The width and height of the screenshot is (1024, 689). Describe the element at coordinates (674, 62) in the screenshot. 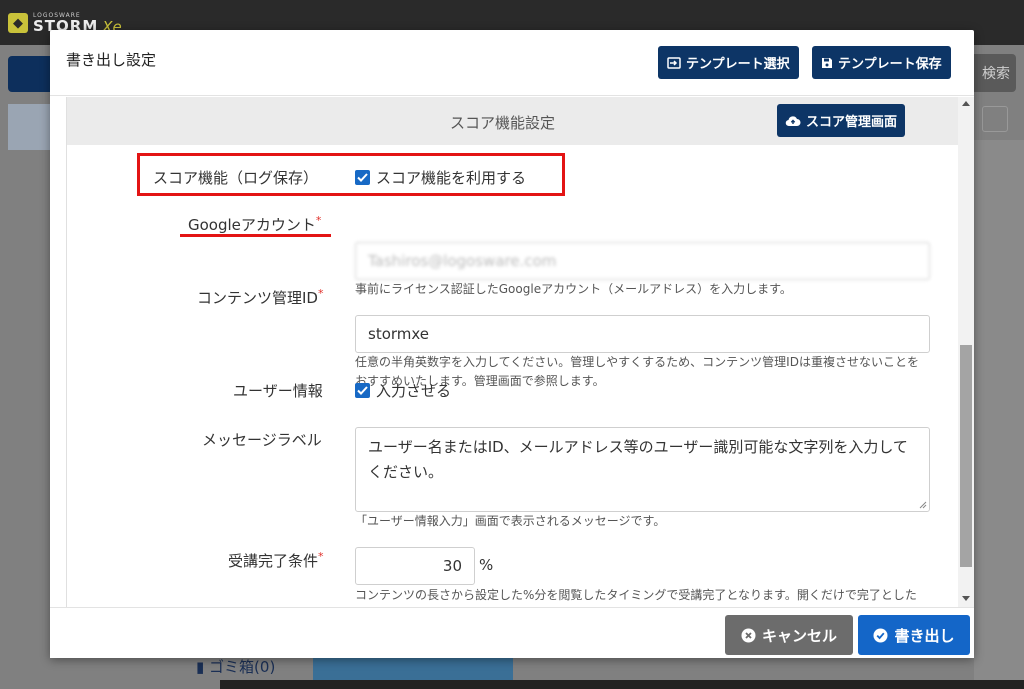

I see `template-import-icon` at that location.